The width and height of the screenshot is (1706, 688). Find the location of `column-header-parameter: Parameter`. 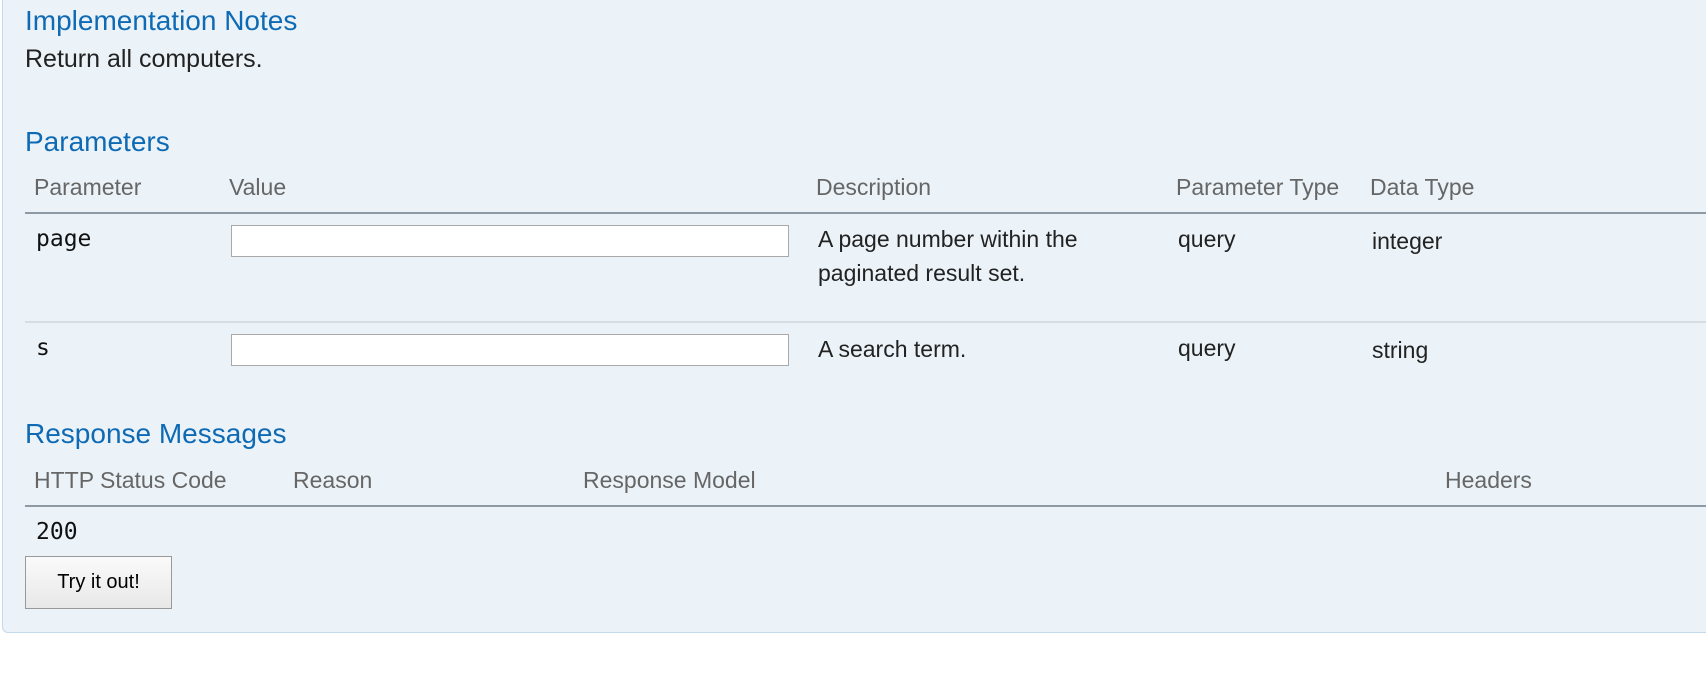

column-header-parameter: Parameter is located at coordinates (88, 187).